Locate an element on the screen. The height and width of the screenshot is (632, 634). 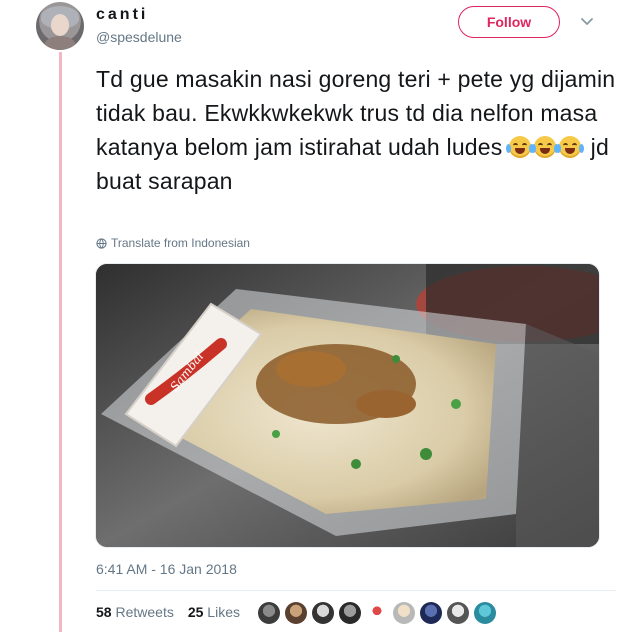
likers-avatar-row is located at coordinates (377, 613).